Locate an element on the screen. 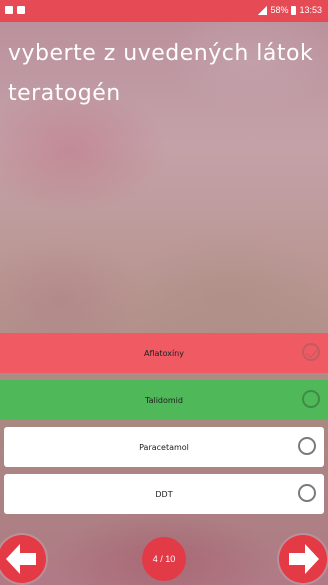 This screenshot has width=328, height=585. status-right: 58% 13:53 is located at coordinates (289, 10).